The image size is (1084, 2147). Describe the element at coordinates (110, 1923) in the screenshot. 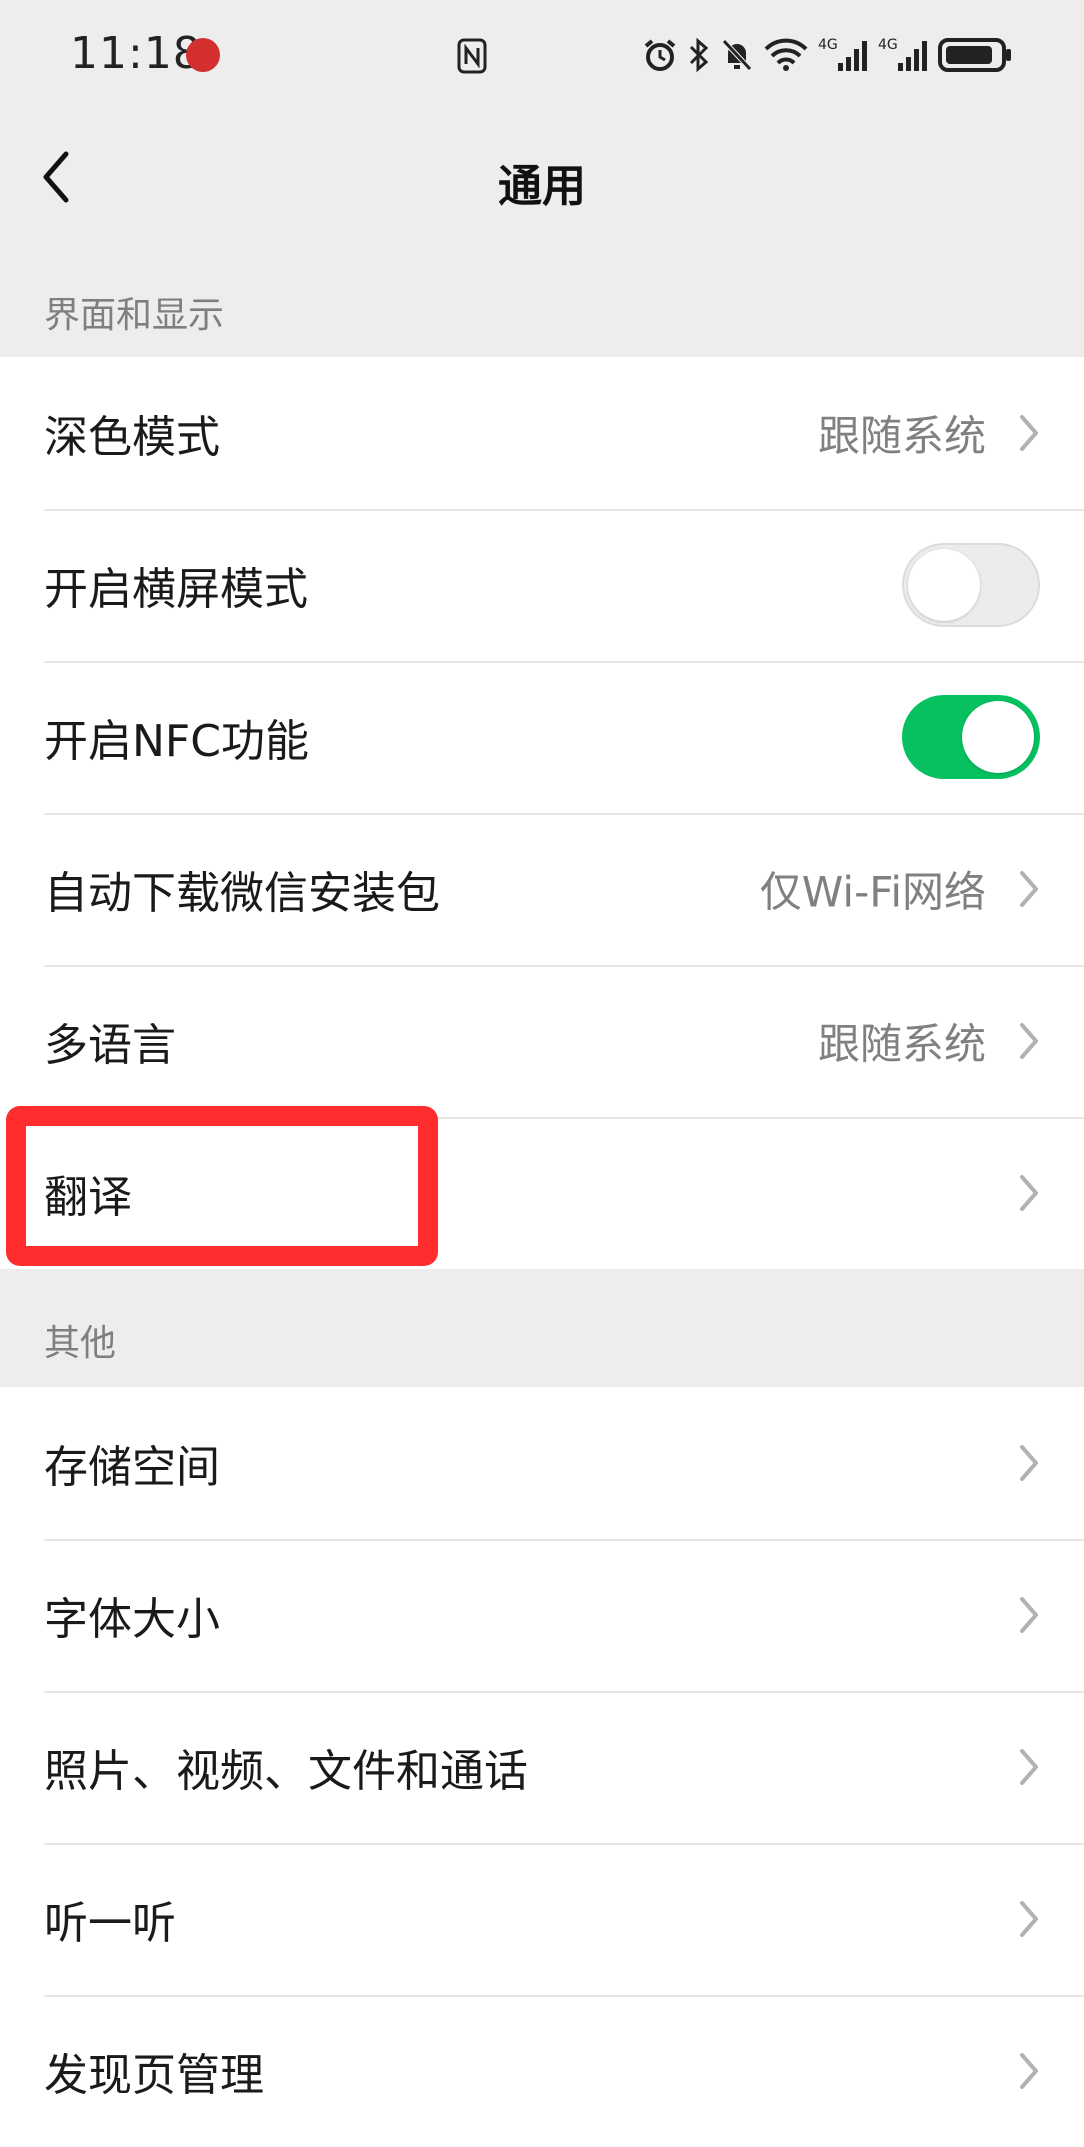

I see `row-label: 听一听` at that location.